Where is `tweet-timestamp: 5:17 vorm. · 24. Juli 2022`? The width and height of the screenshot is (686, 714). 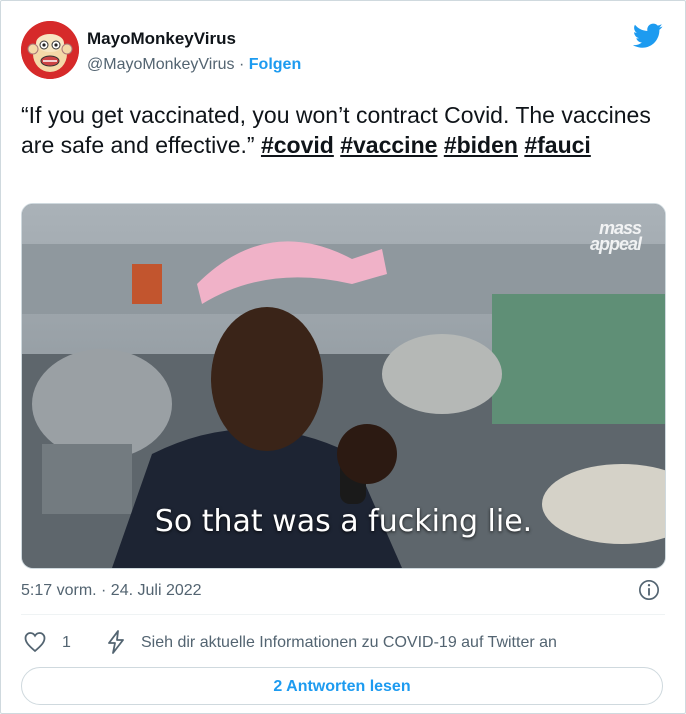
tweet-timestamp: 5:17 vorm. · 24. Juli 2022 is located at coordinates (111, 591).